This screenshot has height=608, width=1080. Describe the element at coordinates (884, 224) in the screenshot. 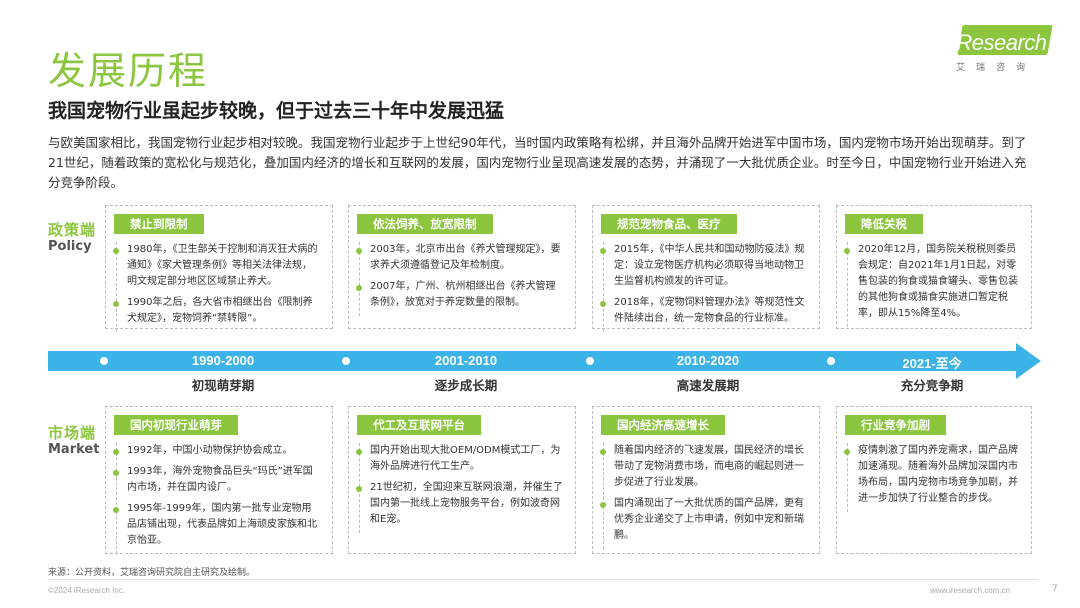

I see `card-tag: 降低关税` at that location.